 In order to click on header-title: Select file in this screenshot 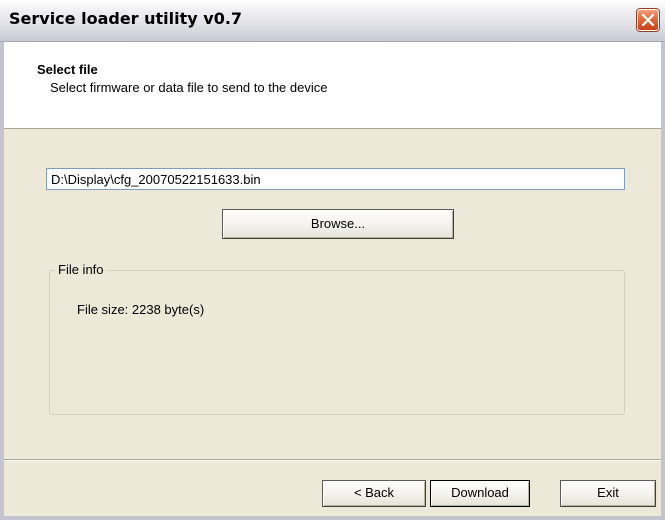, I will do `click(67, 69)`.